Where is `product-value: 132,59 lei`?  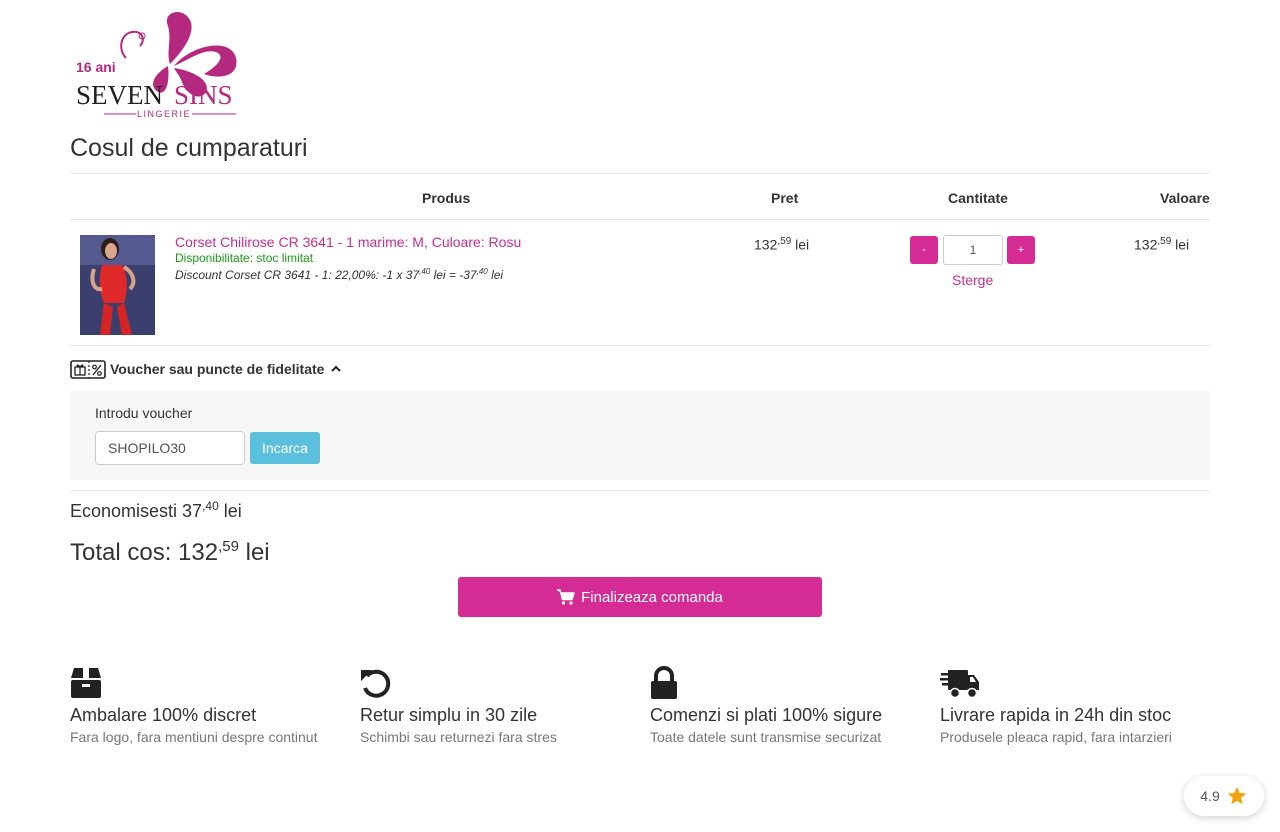
product-value: 132,59 lei is located at coordinates (1162, 244).